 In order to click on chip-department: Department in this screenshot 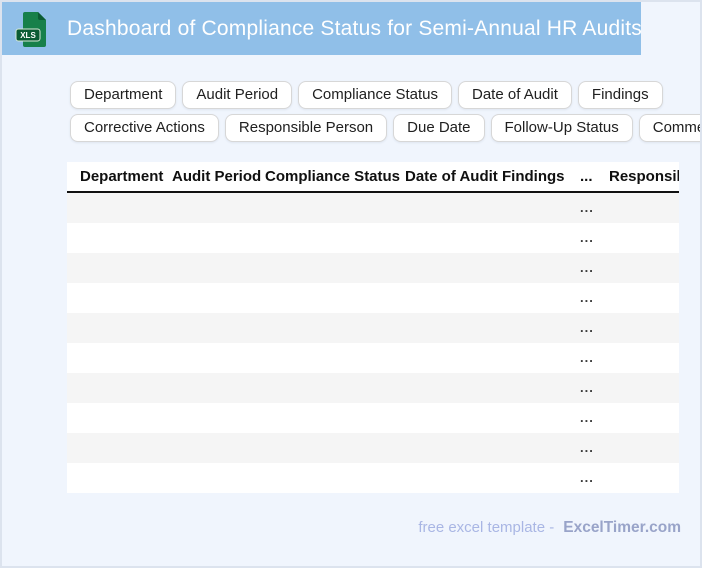, I will do `click(123, 95)`.